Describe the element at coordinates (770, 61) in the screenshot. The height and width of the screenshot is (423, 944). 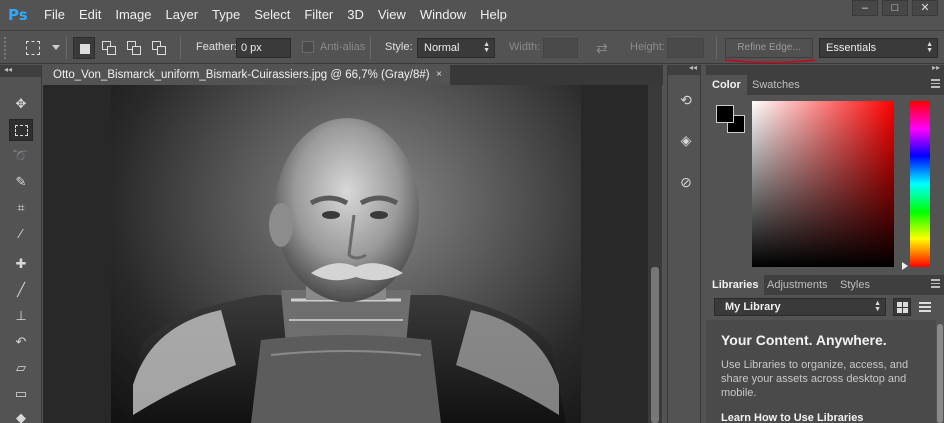
I see `red-underline-annotation` at that location.